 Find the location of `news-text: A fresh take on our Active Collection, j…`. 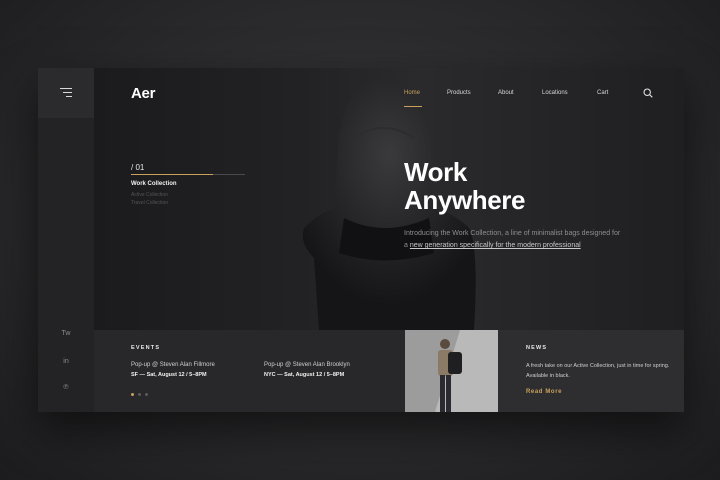

news-text: A fresh take on our Active Collection, j… is located at coordinates (598, 371).